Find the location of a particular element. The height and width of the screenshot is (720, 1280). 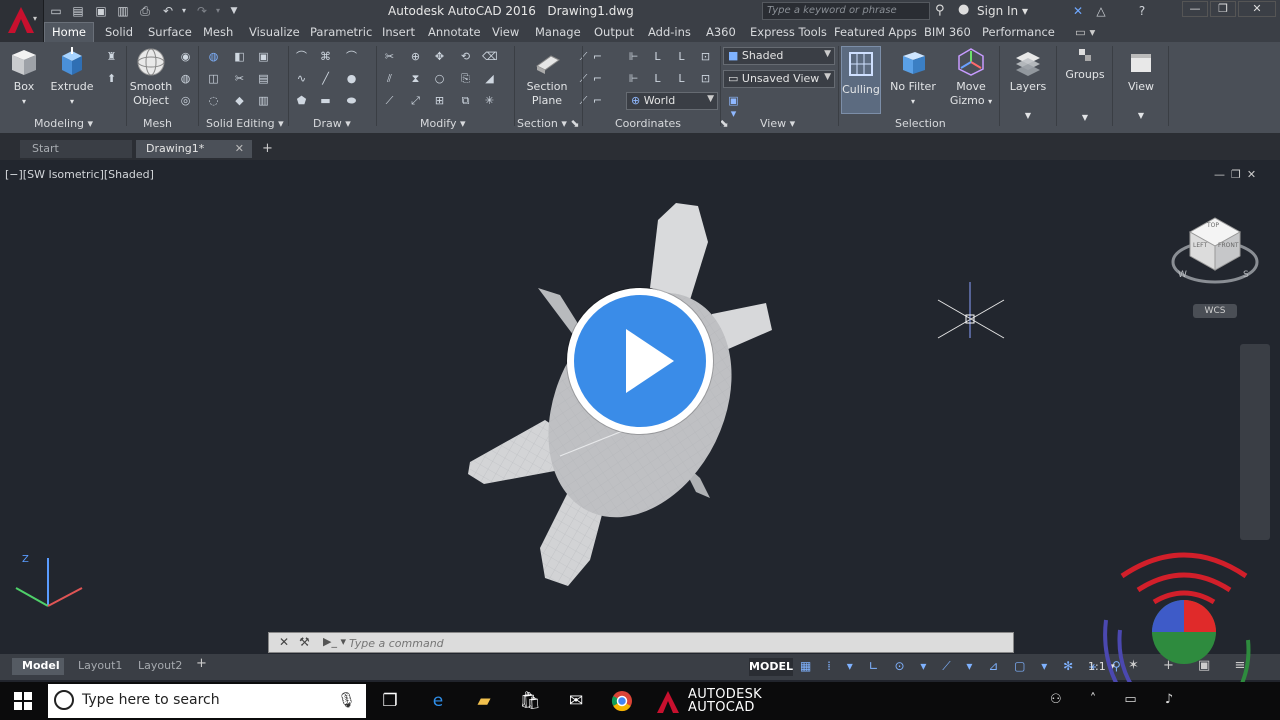

panel-modeling-label: Modeling ▾ is located at coordinates (63, 123).